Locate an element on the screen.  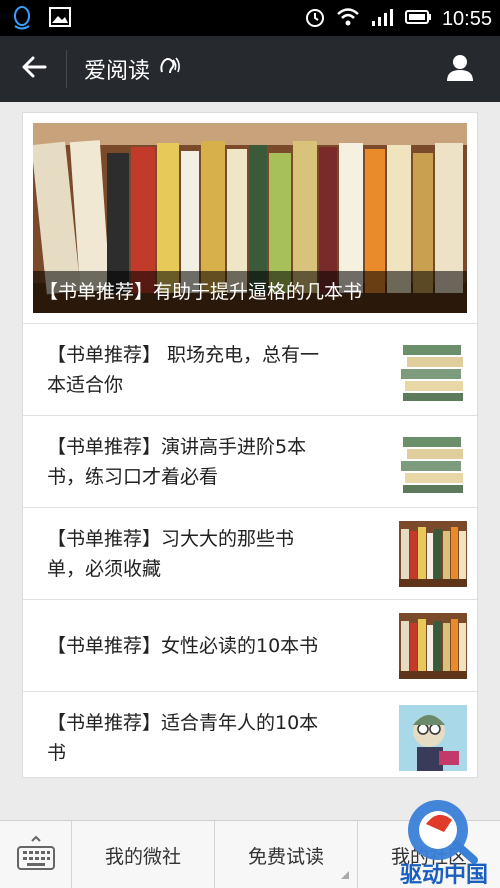
article-title: 【书单推荐】习大大的那些书 单，必须收藏 is located at coordinates (171, 554).